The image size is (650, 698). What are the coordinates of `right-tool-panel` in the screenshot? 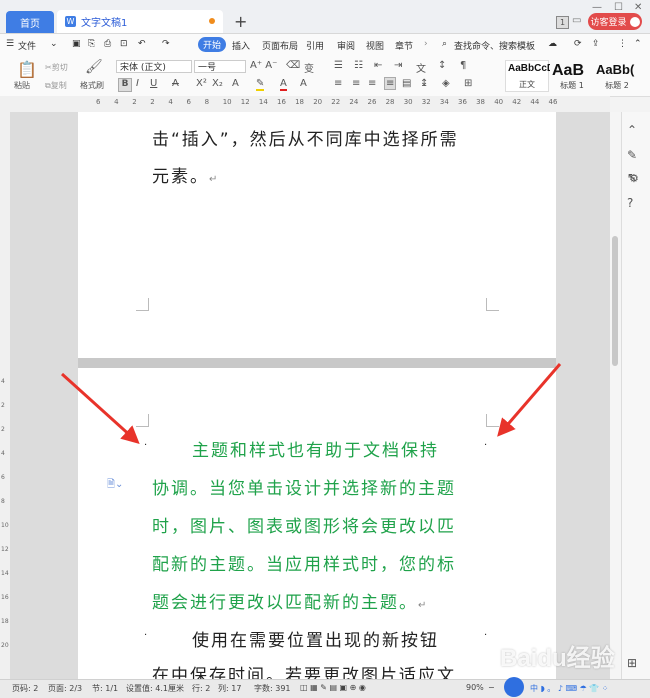 It's located at (635, 395).